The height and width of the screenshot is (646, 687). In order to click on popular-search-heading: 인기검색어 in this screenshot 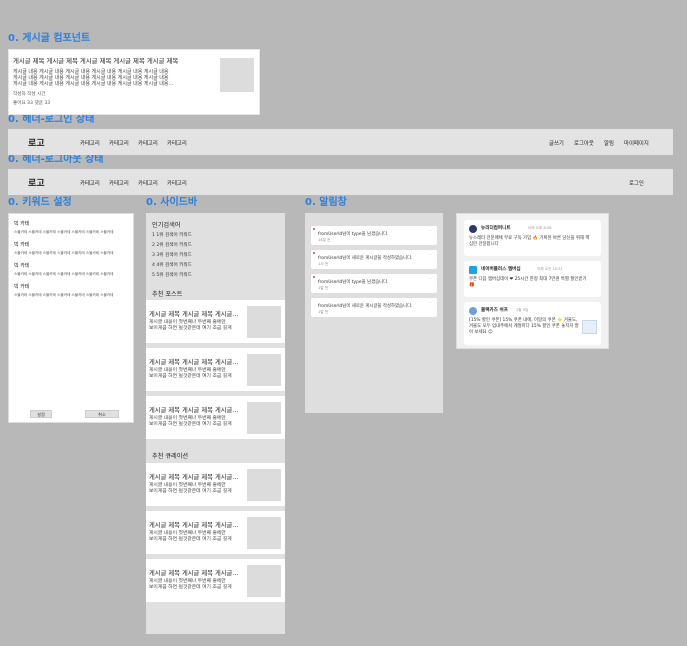, I will do `click(166, 225)`.